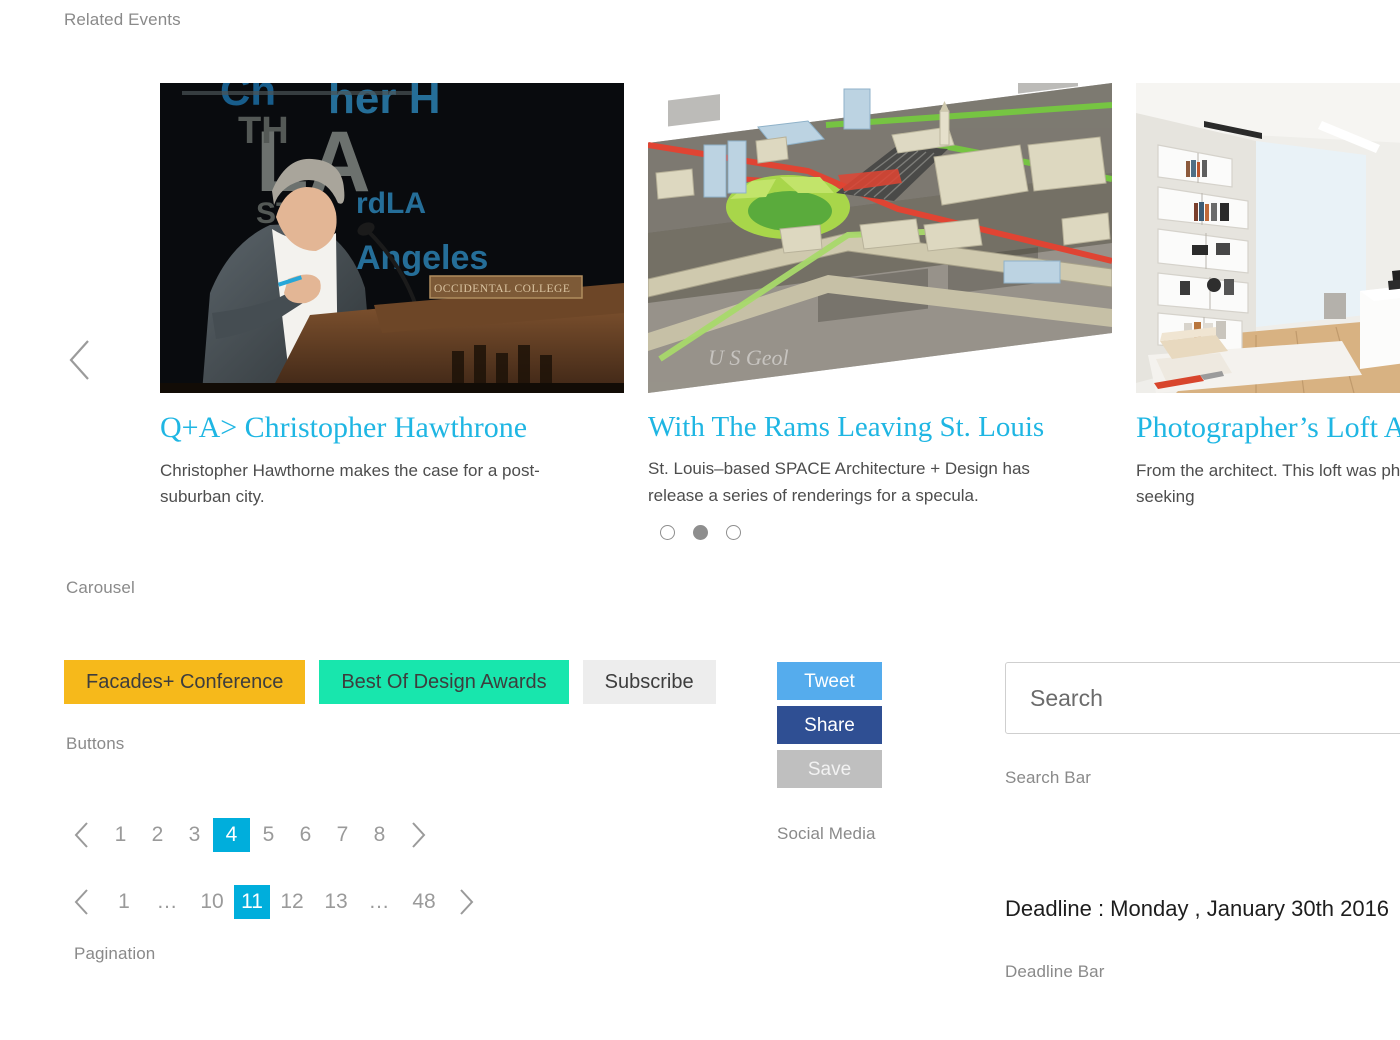 The width and height of the screenshot is (1400, 1040). I want to click on pagination-page-48: 48, so click(424, 902).